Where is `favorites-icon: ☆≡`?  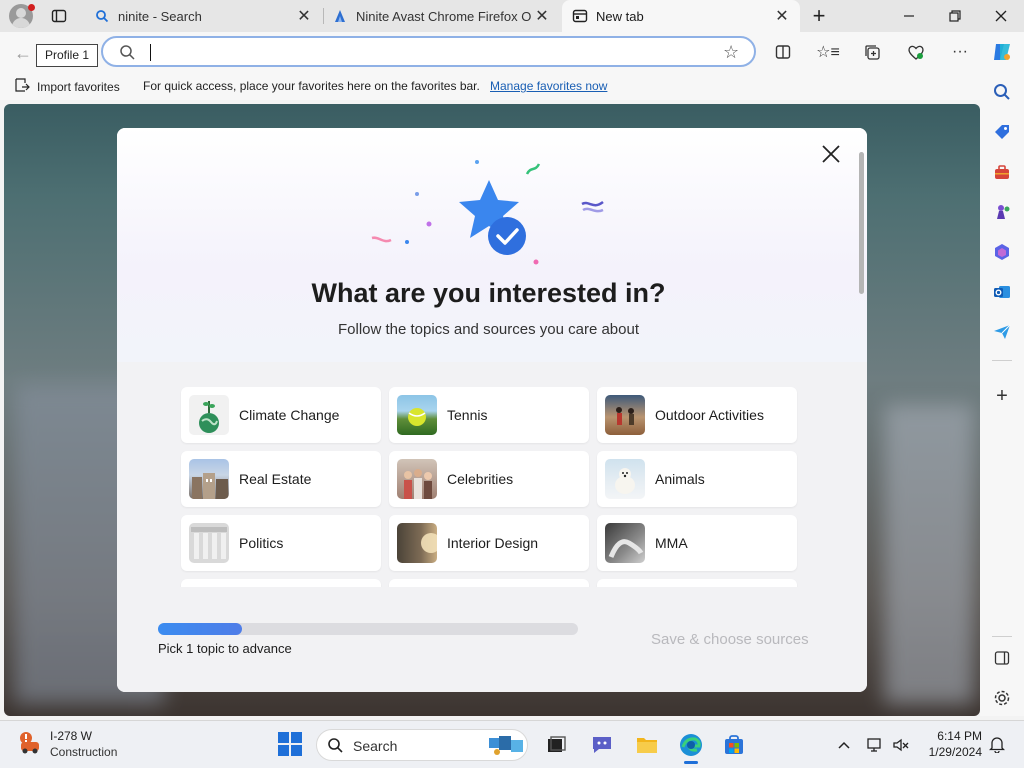 favorites-icon: ☆≡ is located at coordinates (828, 52).